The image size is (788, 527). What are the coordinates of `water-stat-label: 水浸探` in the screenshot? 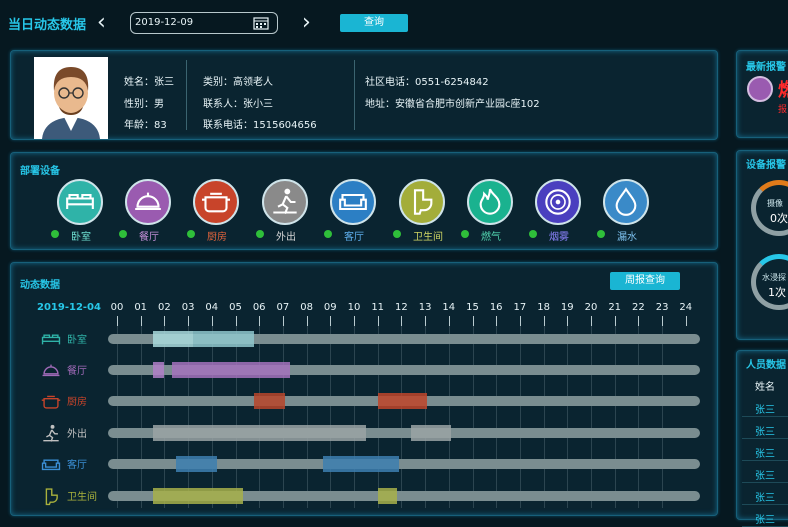 It's located at (774, 277).